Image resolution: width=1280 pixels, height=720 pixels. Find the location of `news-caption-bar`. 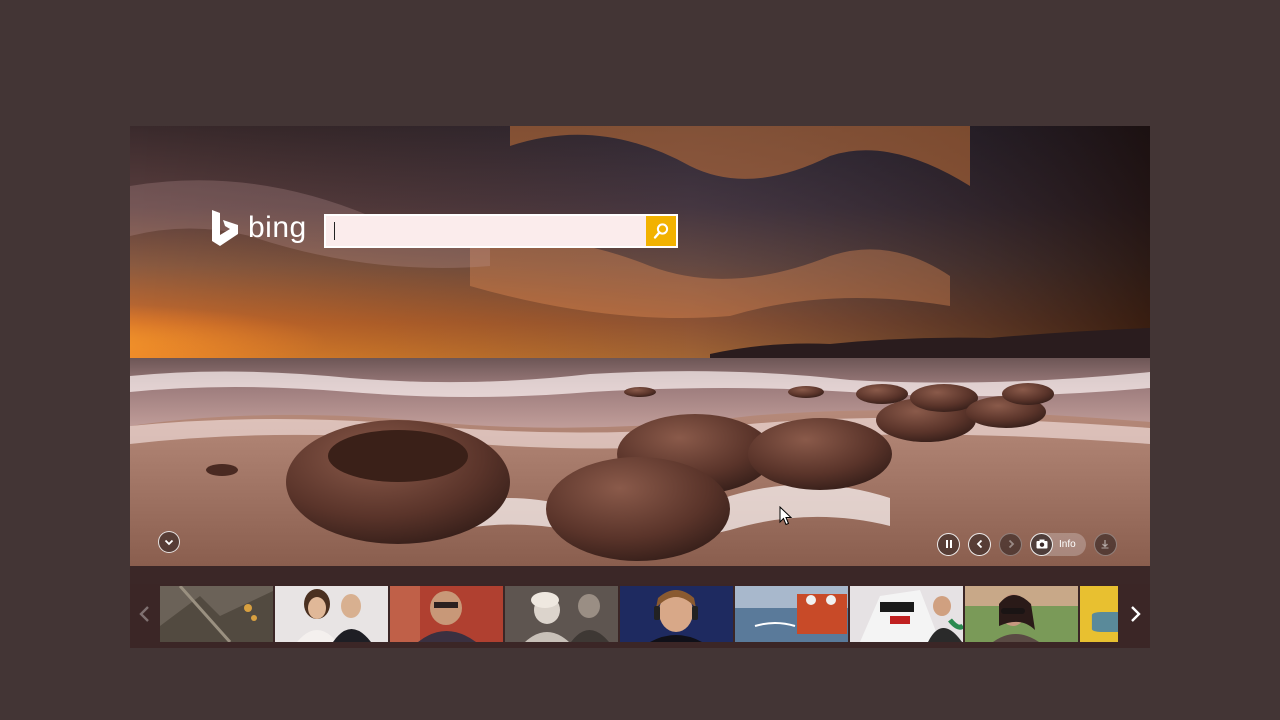

news-caption-bar is located at coordinates (640, 575).